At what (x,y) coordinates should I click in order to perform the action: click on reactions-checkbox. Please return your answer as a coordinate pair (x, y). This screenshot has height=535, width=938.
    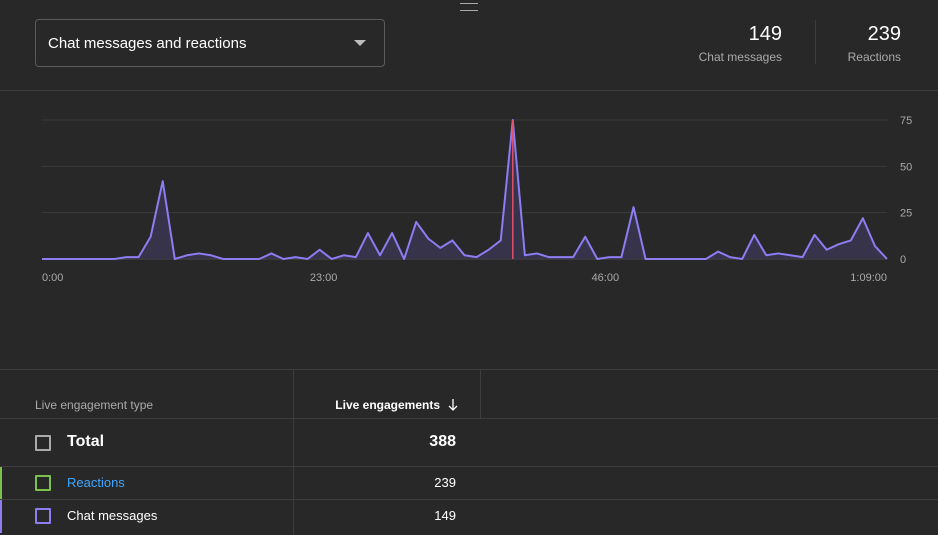
    Looking at the image, I should click on (43, 483).